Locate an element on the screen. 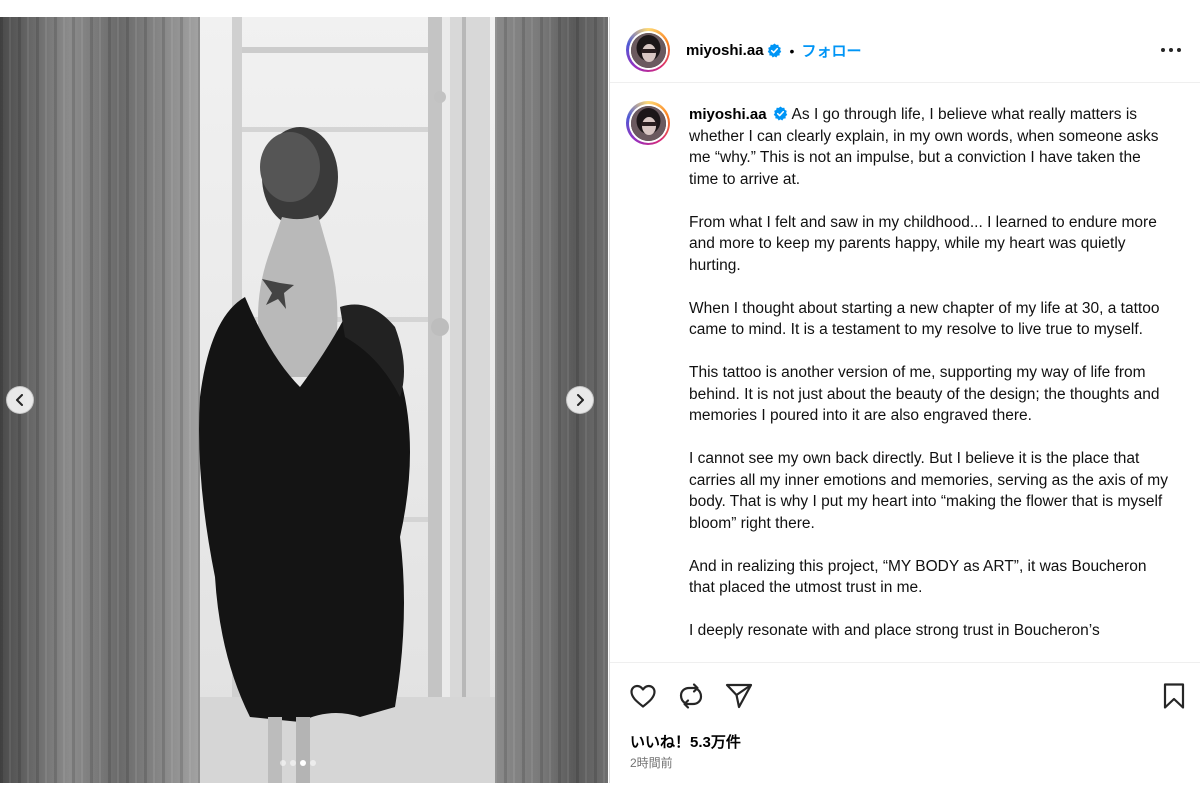 This screenshot has height=800, width=1200. more-horizontal-icon is located at coordinates (1171, 50).